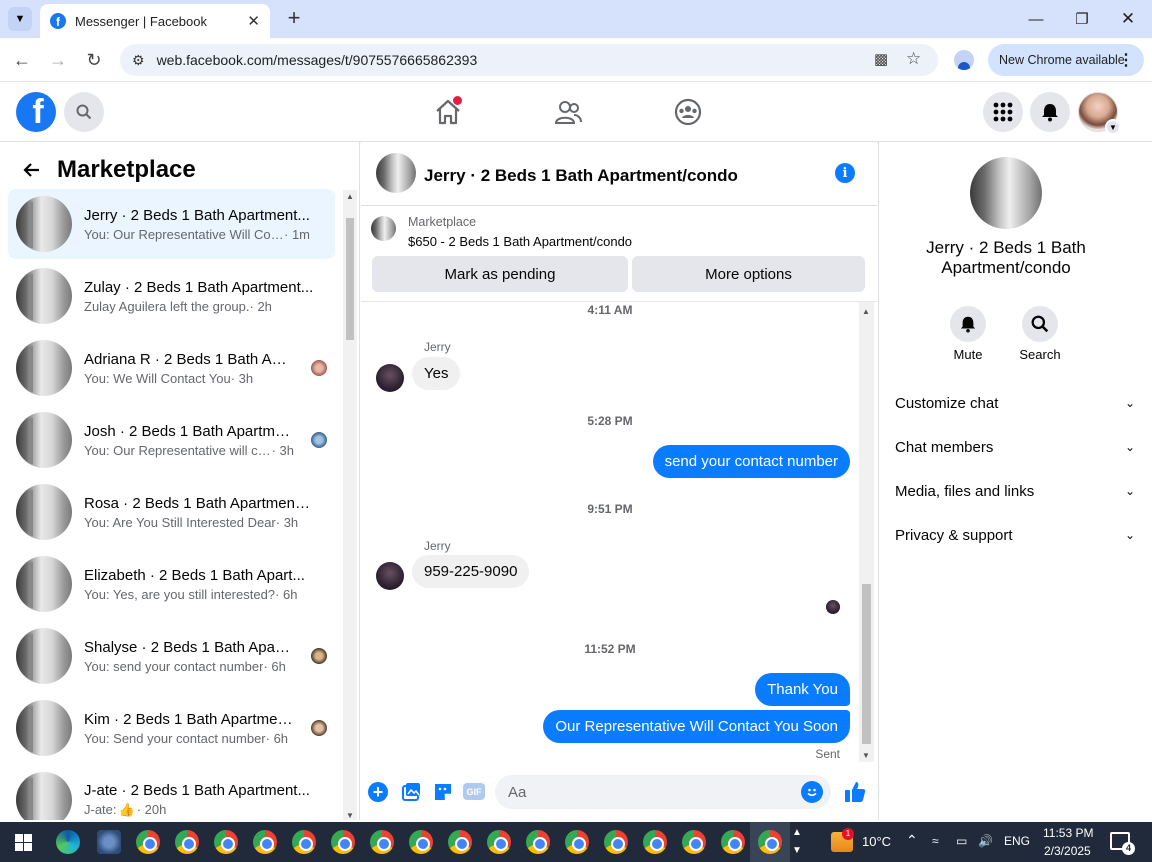  Describe the element at coordinates (964, 60) in the screenshot. I see `profile-icon` at that location.